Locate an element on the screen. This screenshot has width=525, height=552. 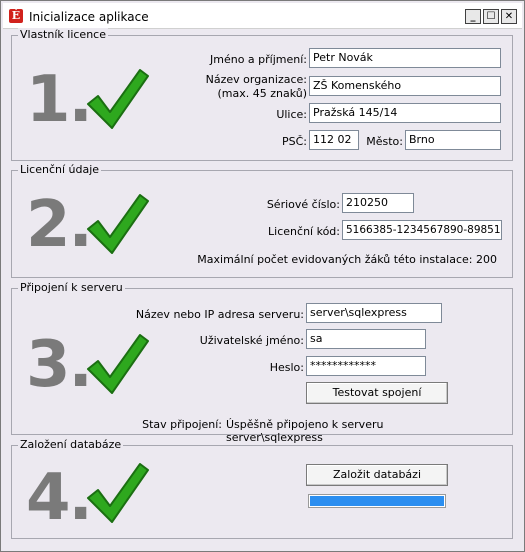
window-title: Inicializace aplikace is located at coordinates (89, 17).